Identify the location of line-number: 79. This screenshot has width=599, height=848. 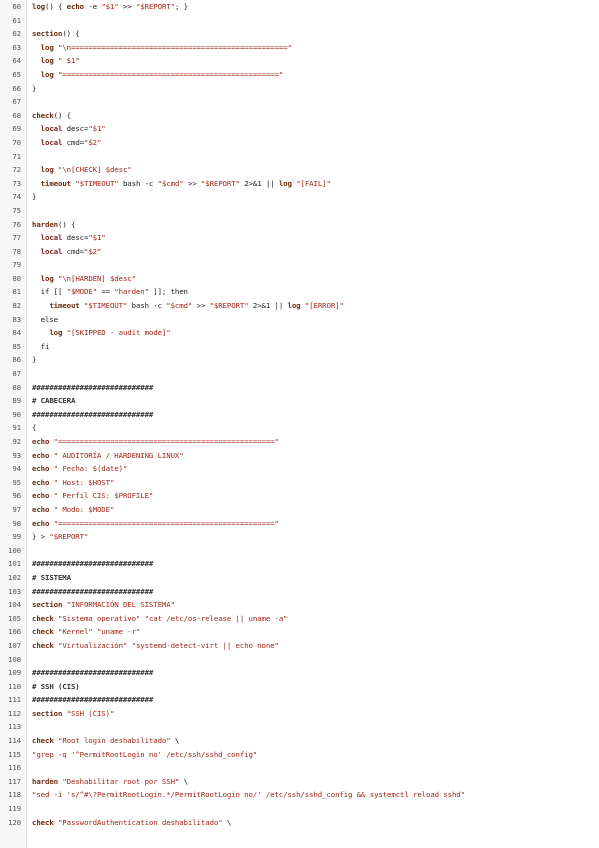
(16, 265).